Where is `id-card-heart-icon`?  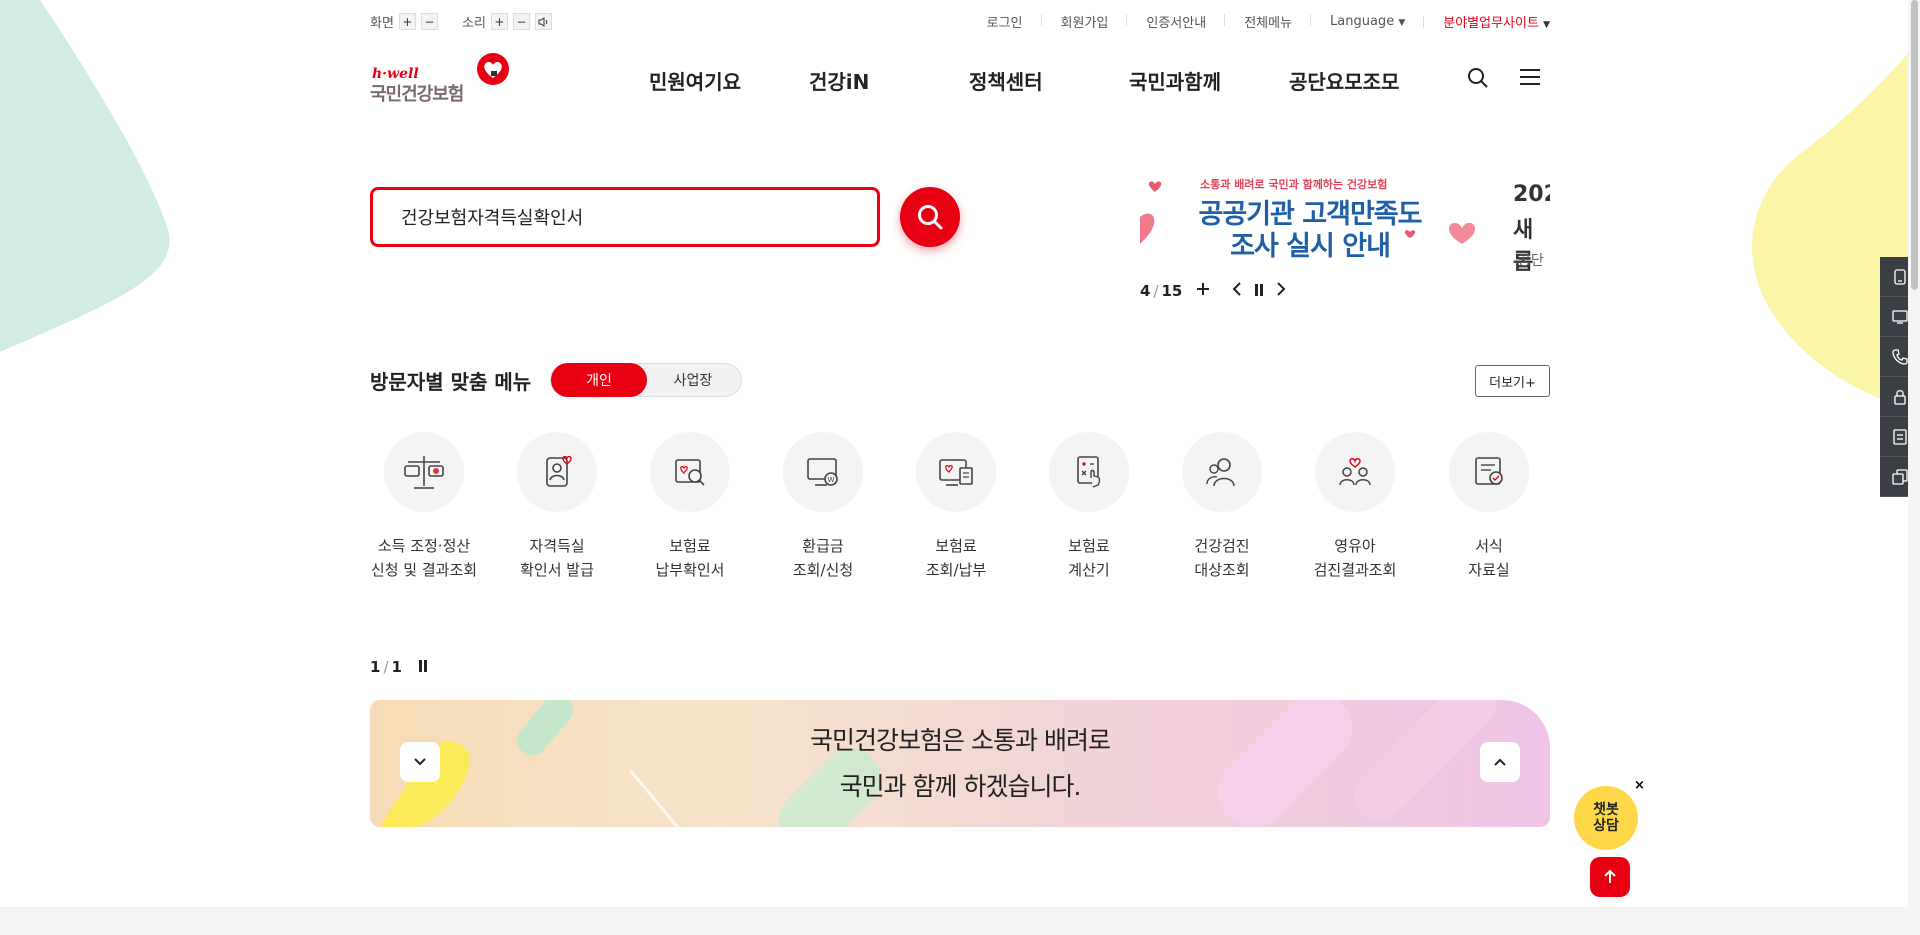 id-card-heart-icon is located at coordinates (559, 471).